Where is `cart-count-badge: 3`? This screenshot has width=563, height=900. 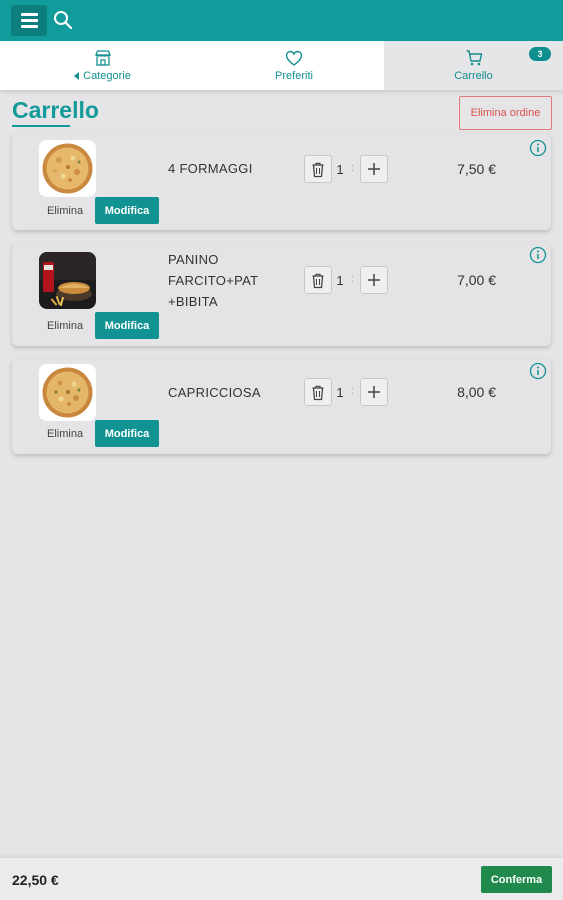 cart-count-badge: 3 is located at coordinates (540, 54).